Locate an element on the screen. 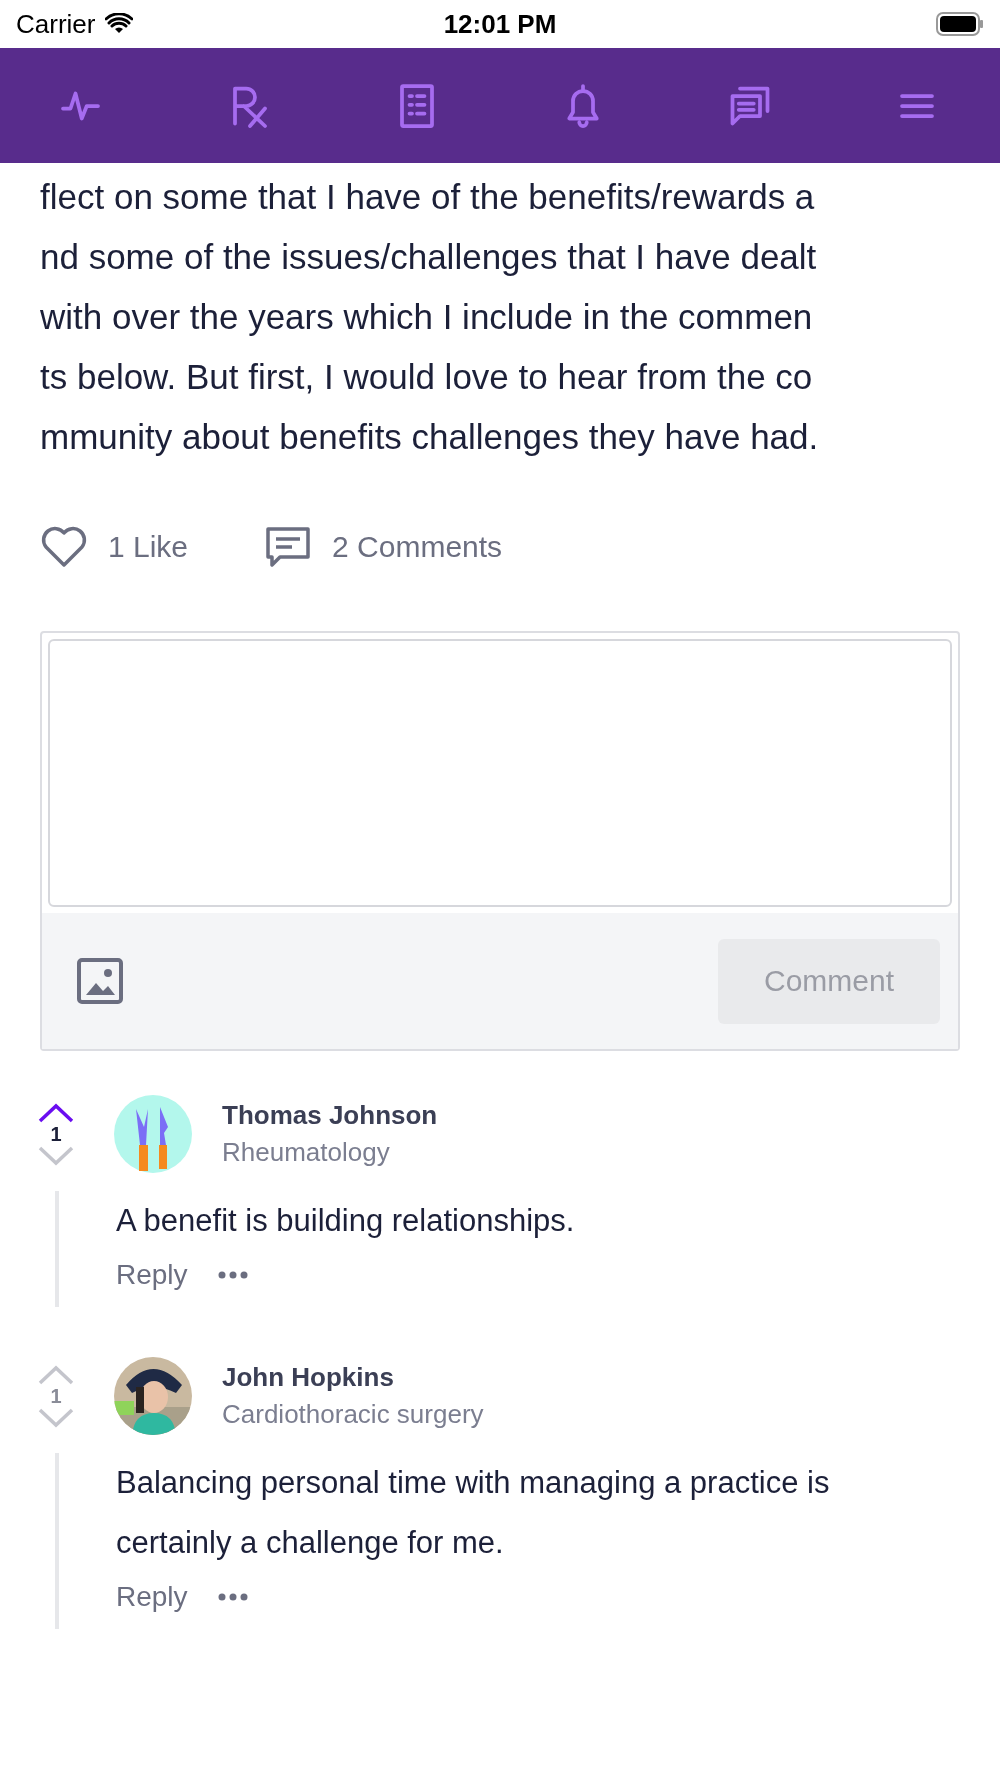  post-text-line: ts below. But first, I would love to hear from the co is located at coordinates (427, 377).